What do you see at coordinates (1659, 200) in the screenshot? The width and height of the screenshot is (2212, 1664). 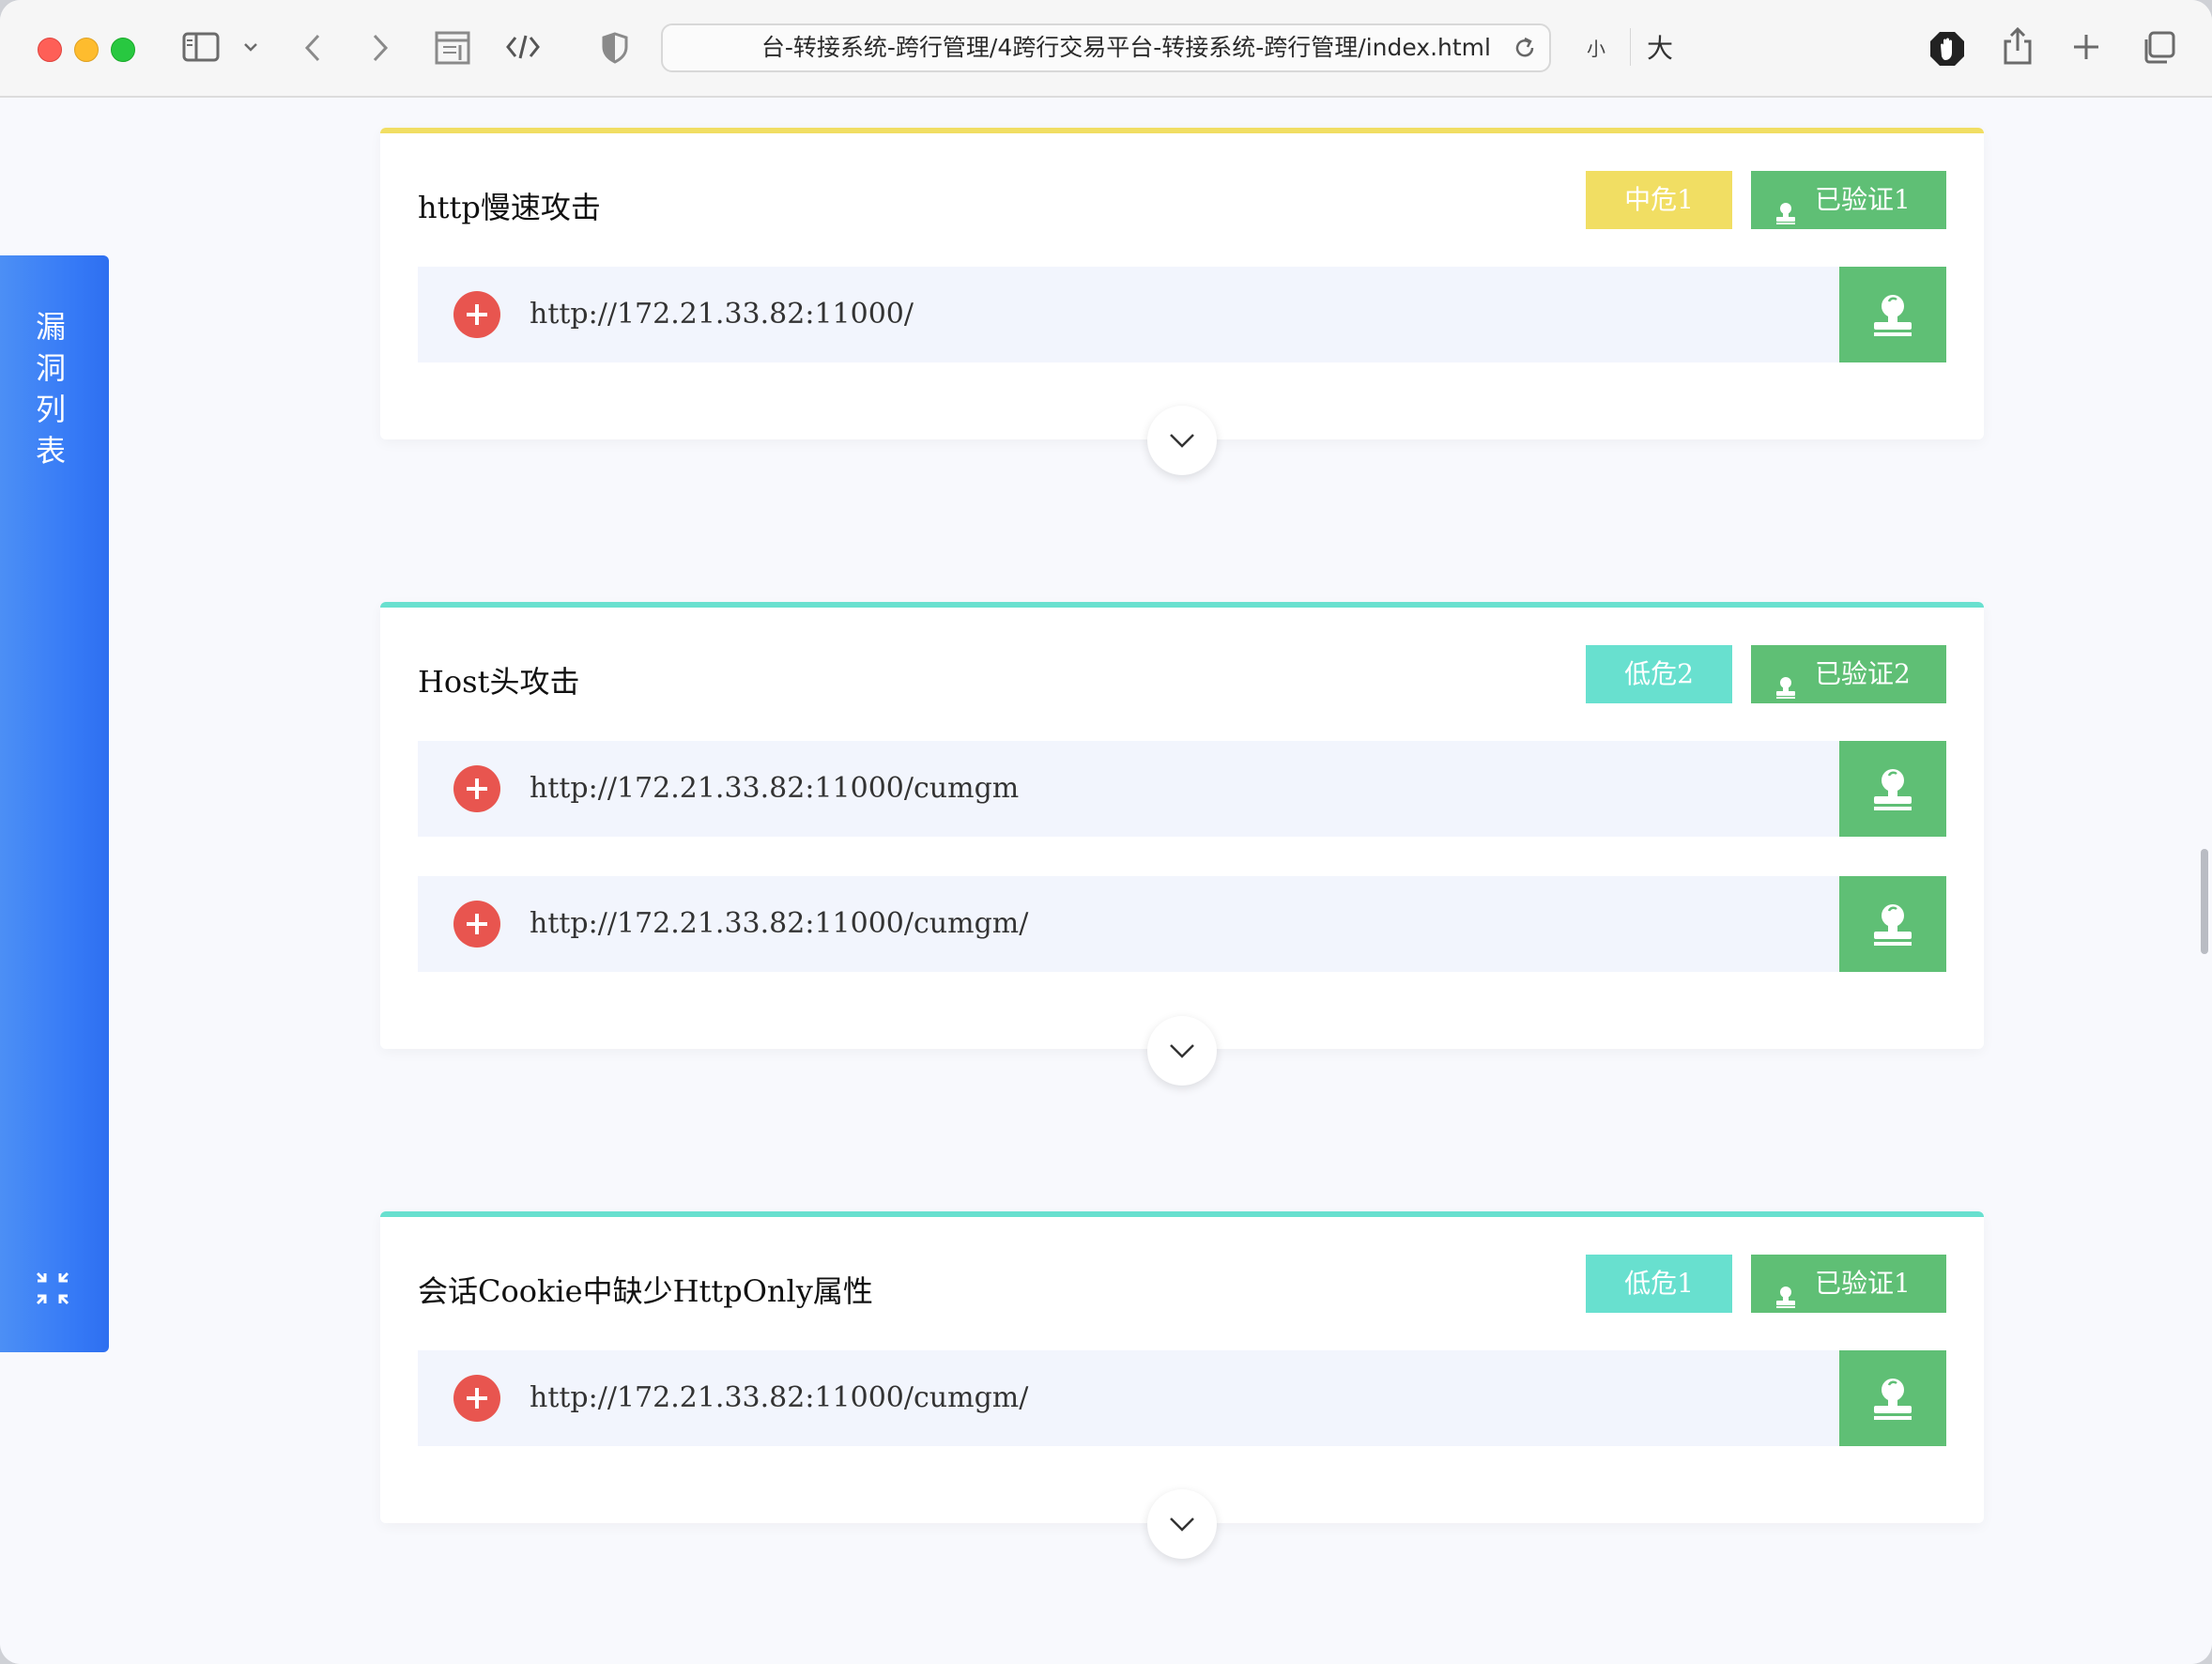 I see `severity-badge: 中危1` at bounding box center [1659, 200].